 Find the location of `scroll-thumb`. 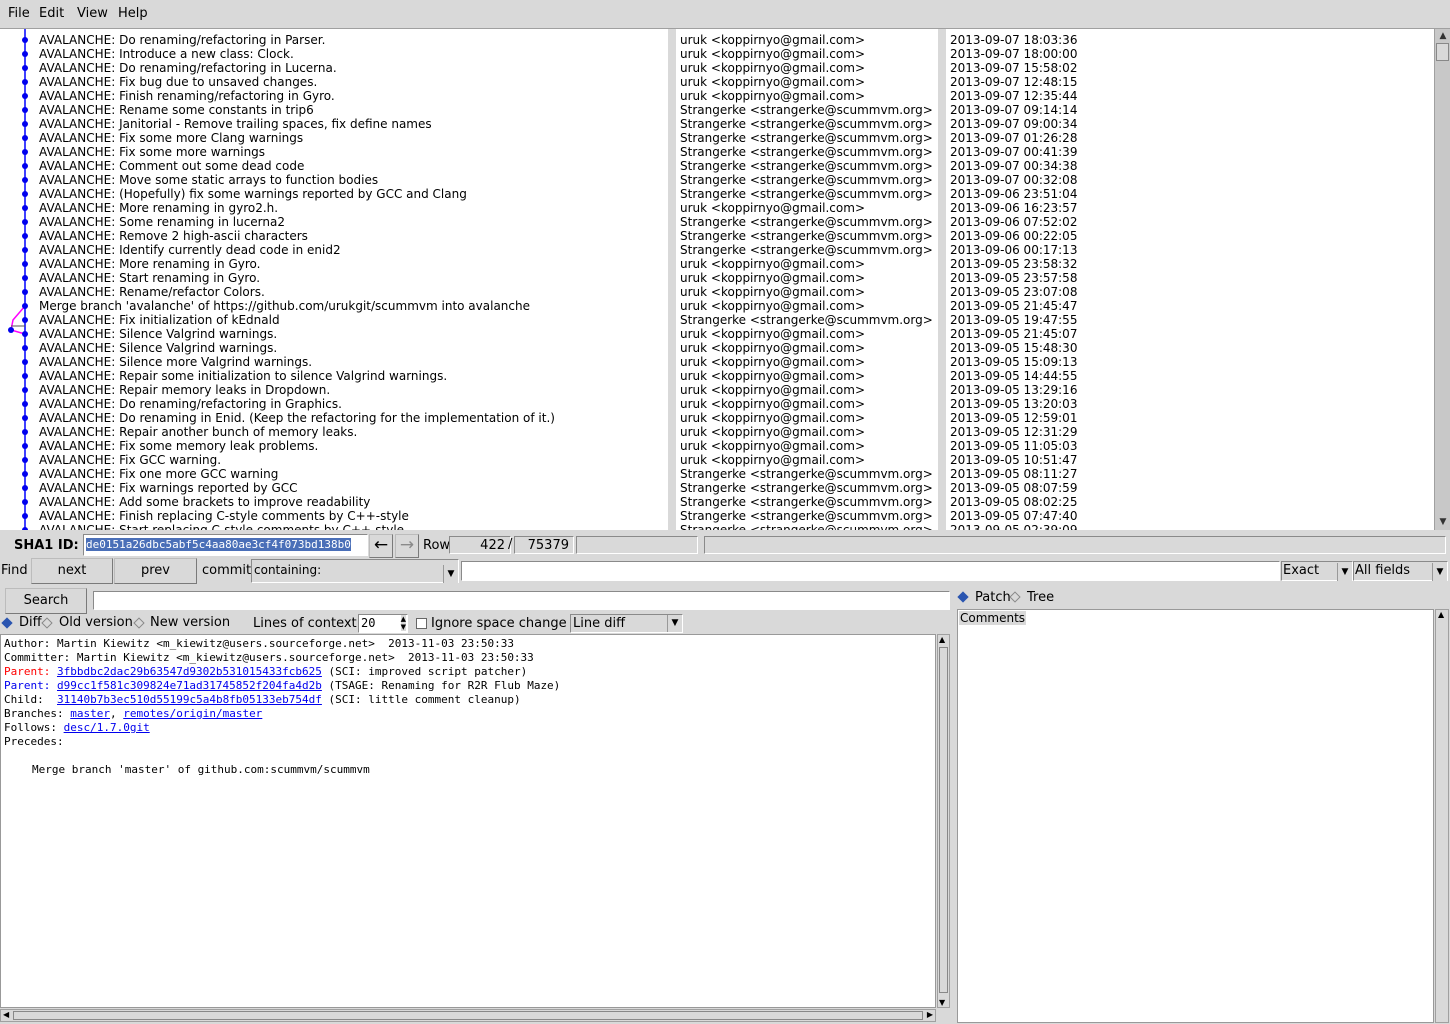

scroll-thumb is located at coordinates (943, 820).